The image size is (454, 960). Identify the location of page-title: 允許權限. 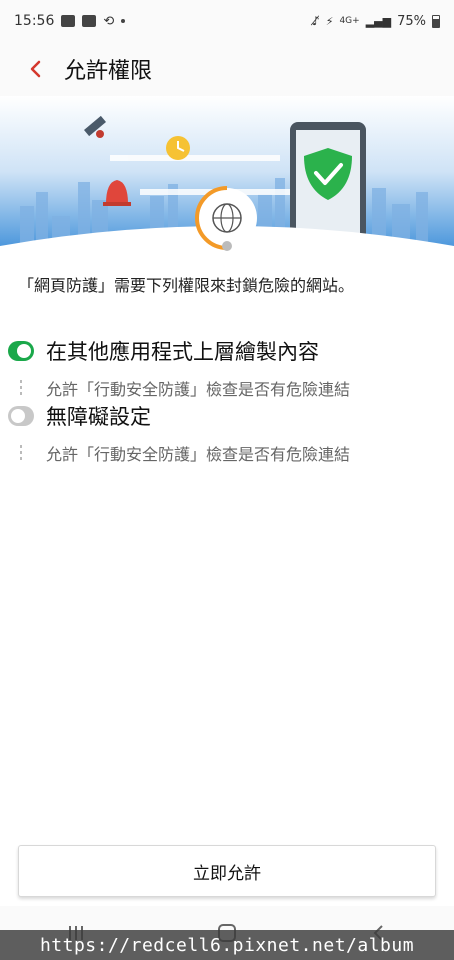
(108, 71).